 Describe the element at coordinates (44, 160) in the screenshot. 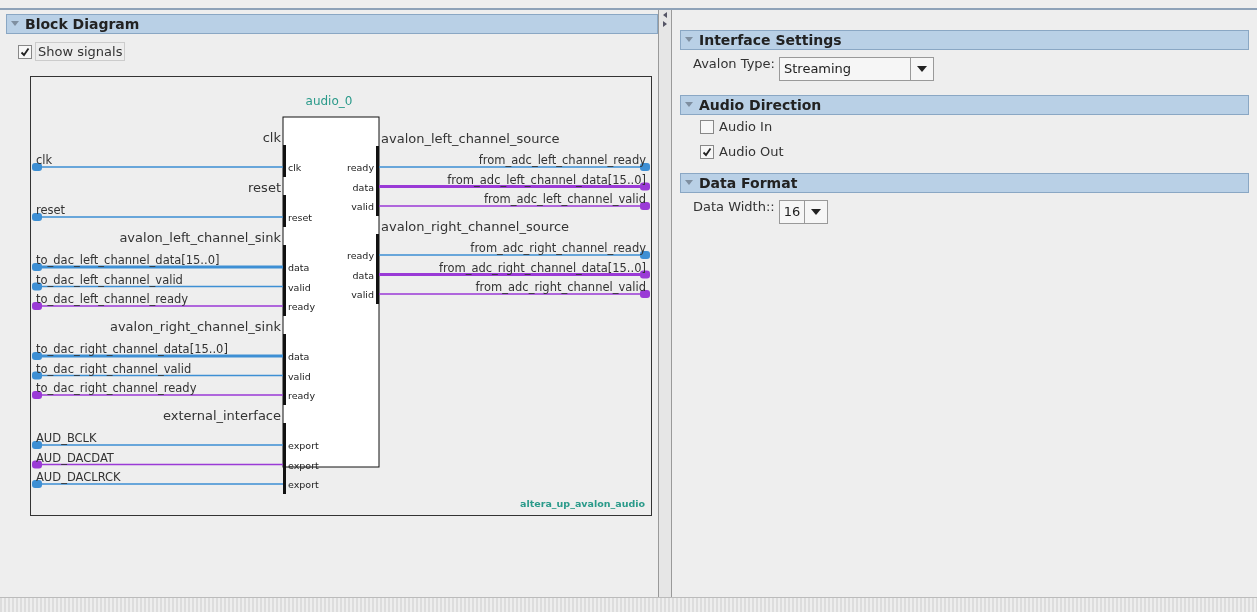

I see `signal-label: clk` at that location.